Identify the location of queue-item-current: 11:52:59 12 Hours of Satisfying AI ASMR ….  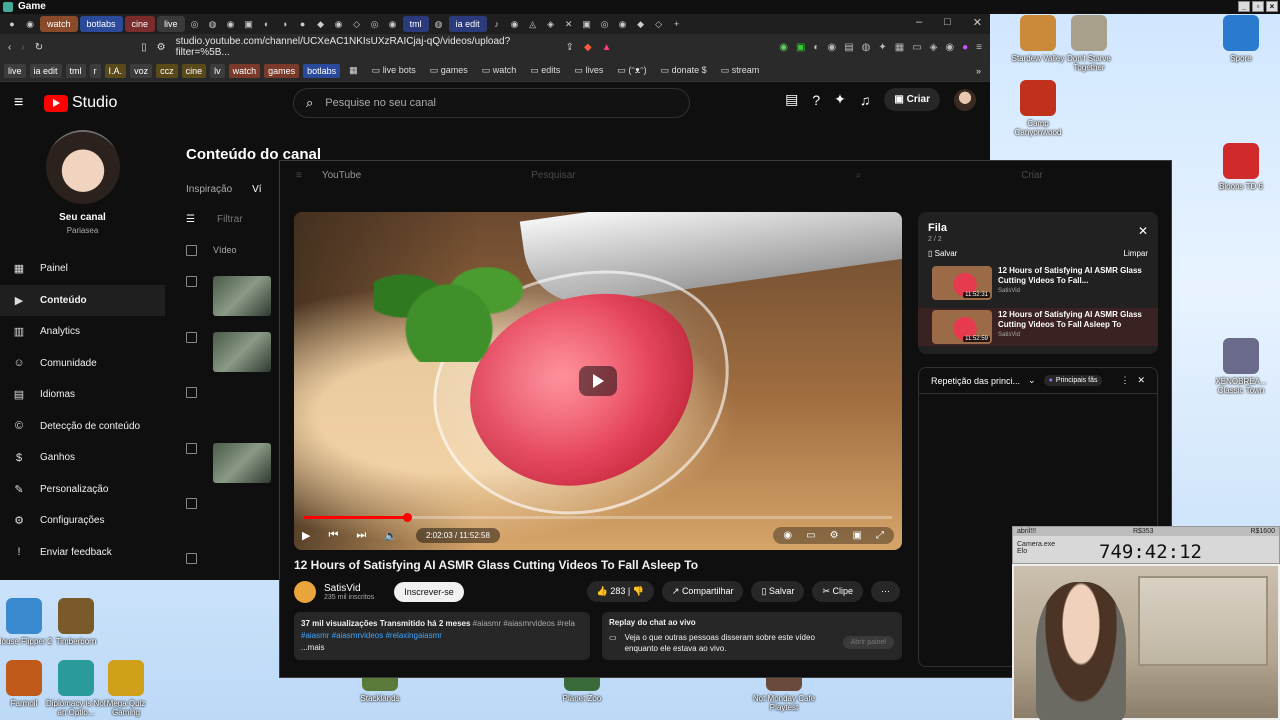
(1038, 327).